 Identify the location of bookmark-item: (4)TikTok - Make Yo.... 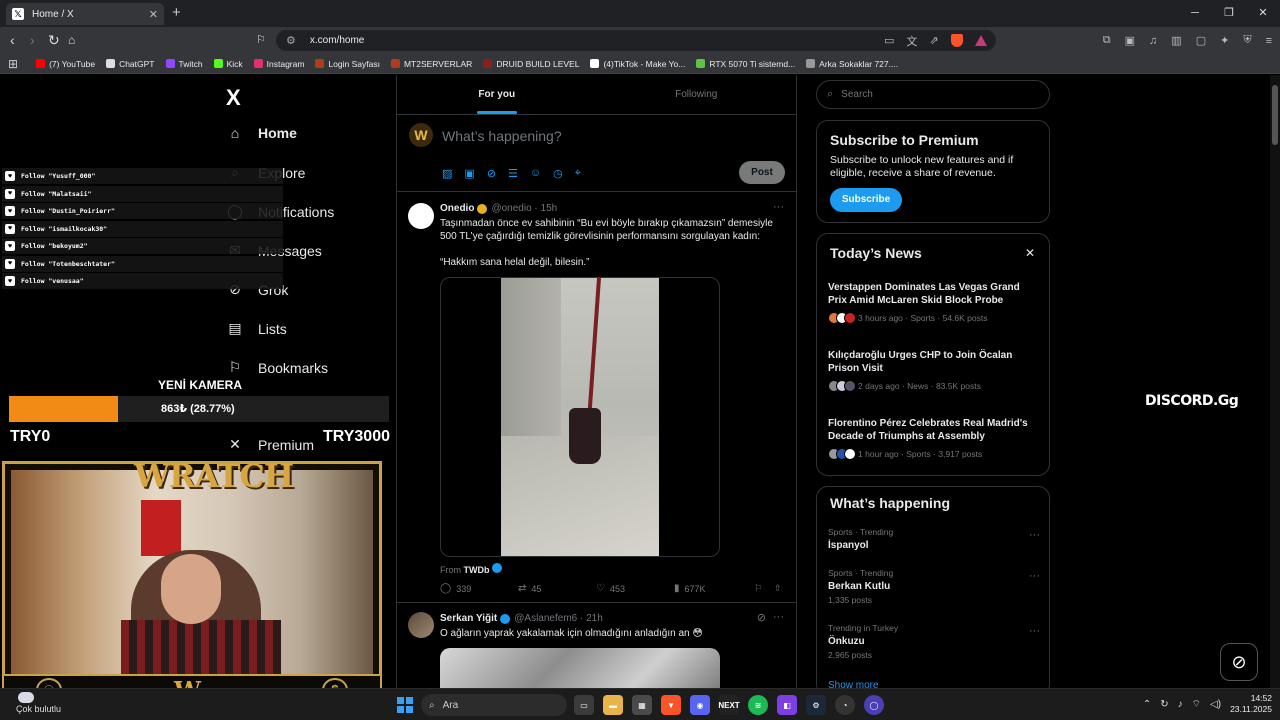
(637, 64).